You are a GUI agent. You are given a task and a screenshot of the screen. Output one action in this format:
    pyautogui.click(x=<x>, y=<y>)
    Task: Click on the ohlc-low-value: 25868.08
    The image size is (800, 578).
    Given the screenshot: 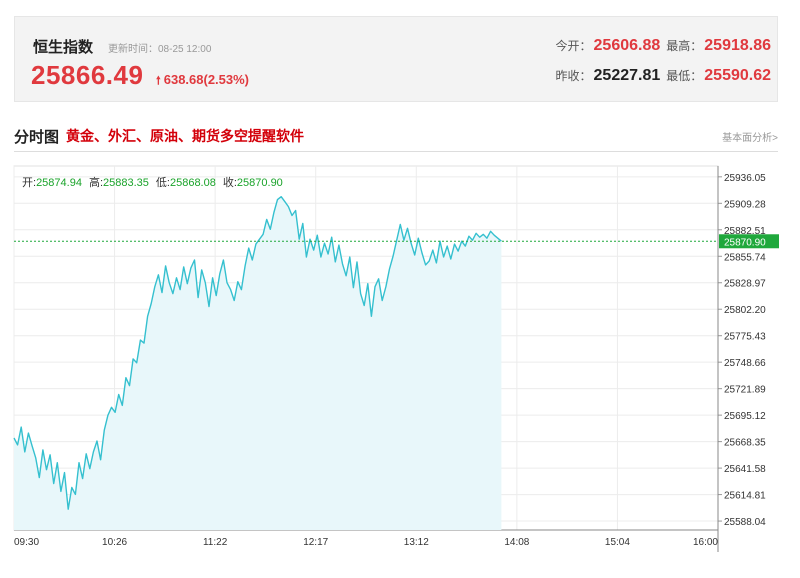 What is the action you would take?
    pyautogui.click(x=192, y=183)
    